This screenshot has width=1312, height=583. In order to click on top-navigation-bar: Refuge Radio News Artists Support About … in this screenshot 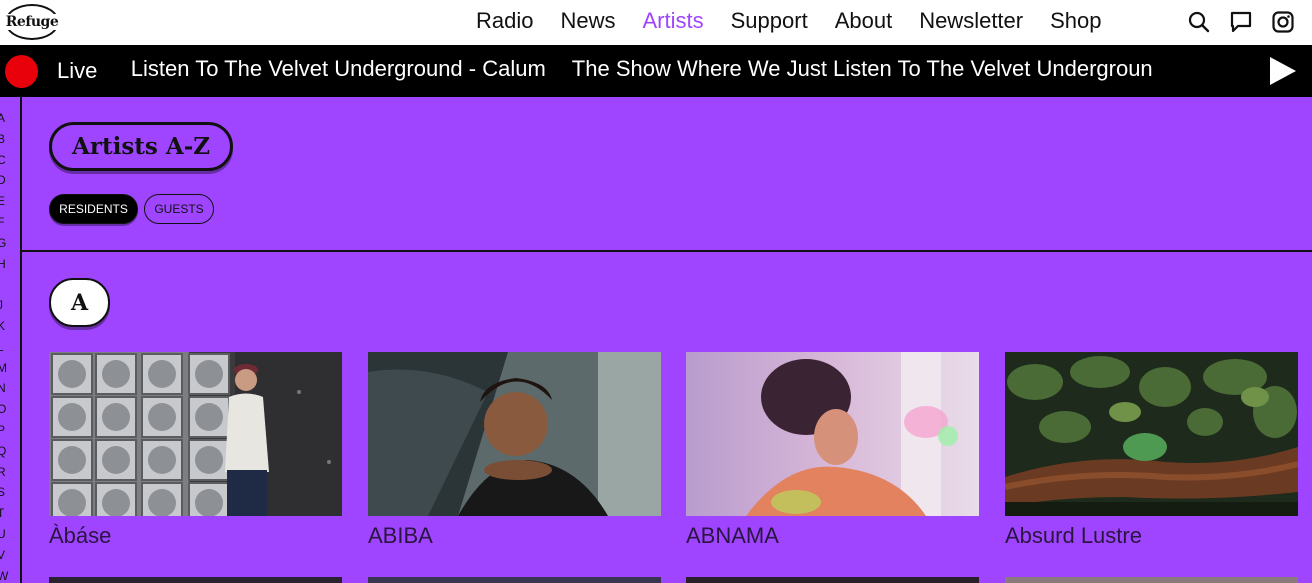, I will do `click(656, 22)`.